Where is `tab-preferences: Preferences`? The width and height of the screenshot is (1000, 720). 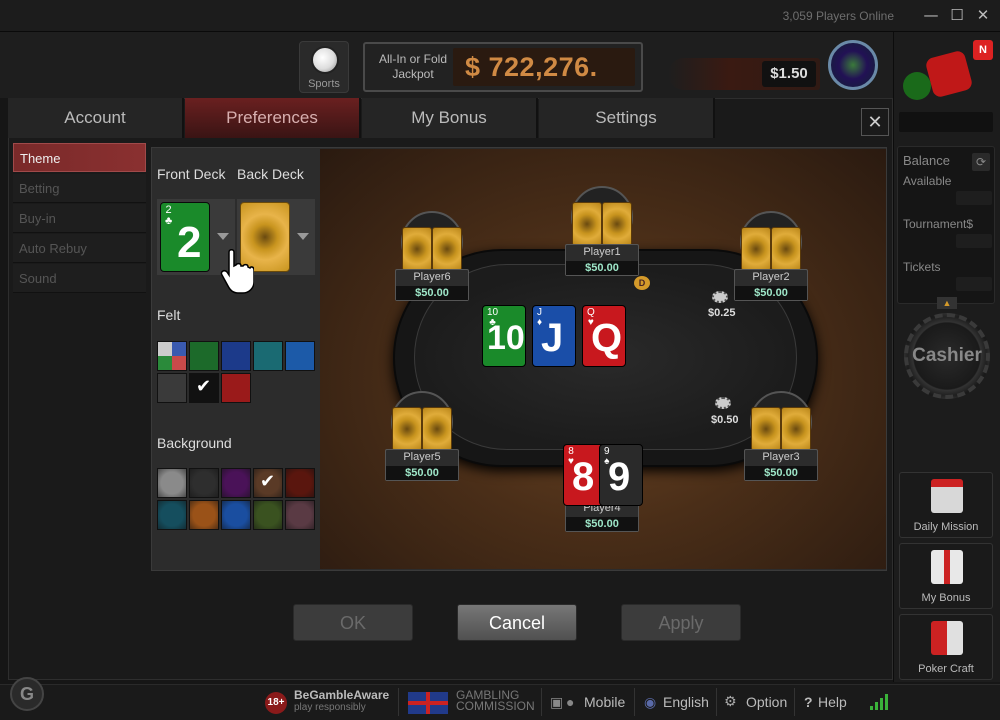
tab-preferences: Preferences is located at coordinates (273, 118).